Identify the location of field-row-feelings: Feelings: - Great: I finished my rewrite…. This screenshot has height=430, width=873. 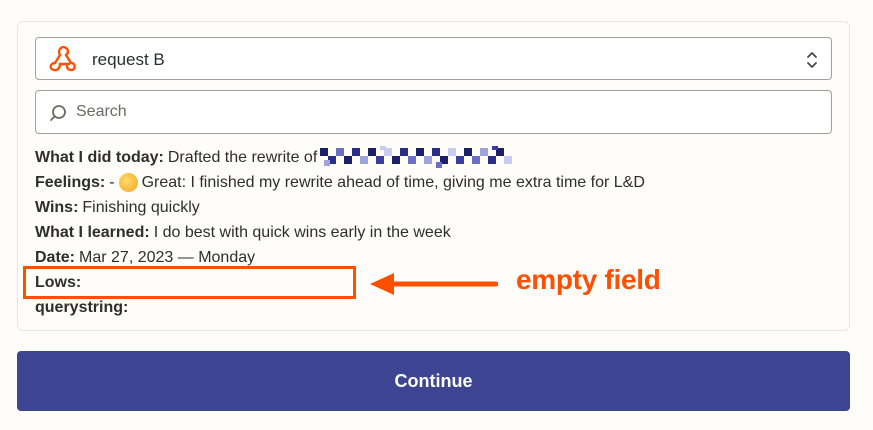
(435, 182).